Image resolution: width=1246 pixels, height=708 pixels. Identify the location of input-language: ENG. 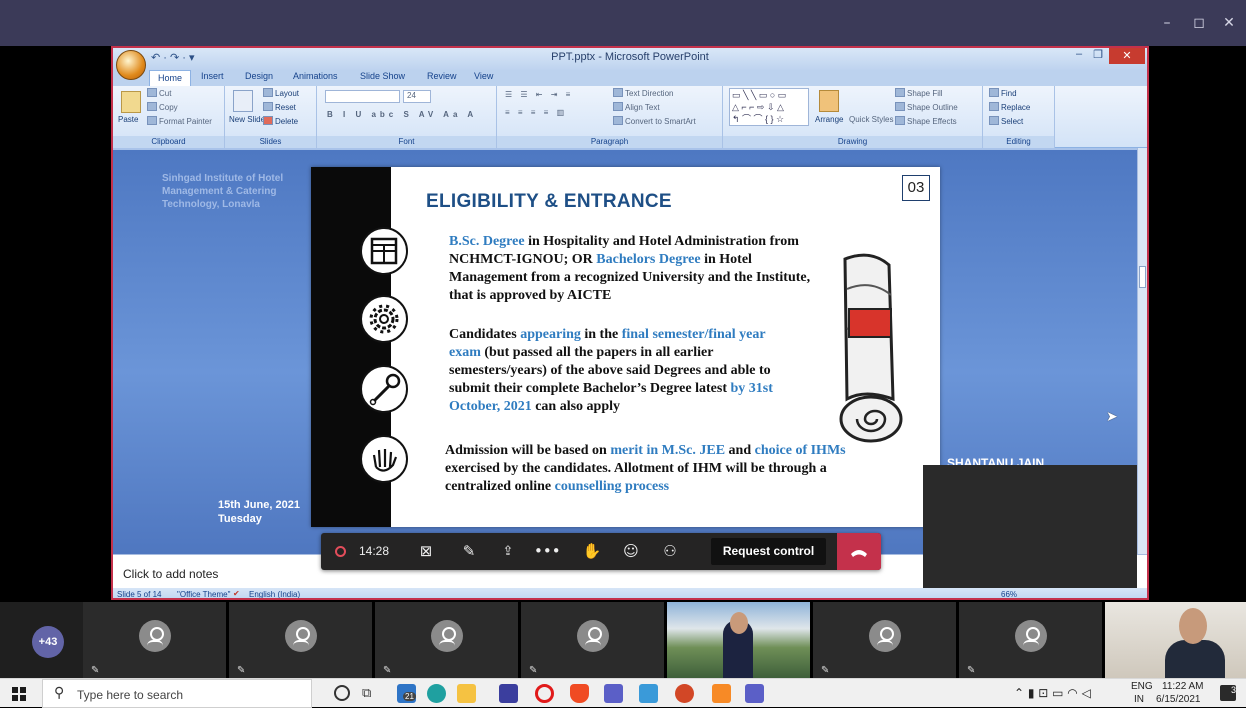
(1142, 686).